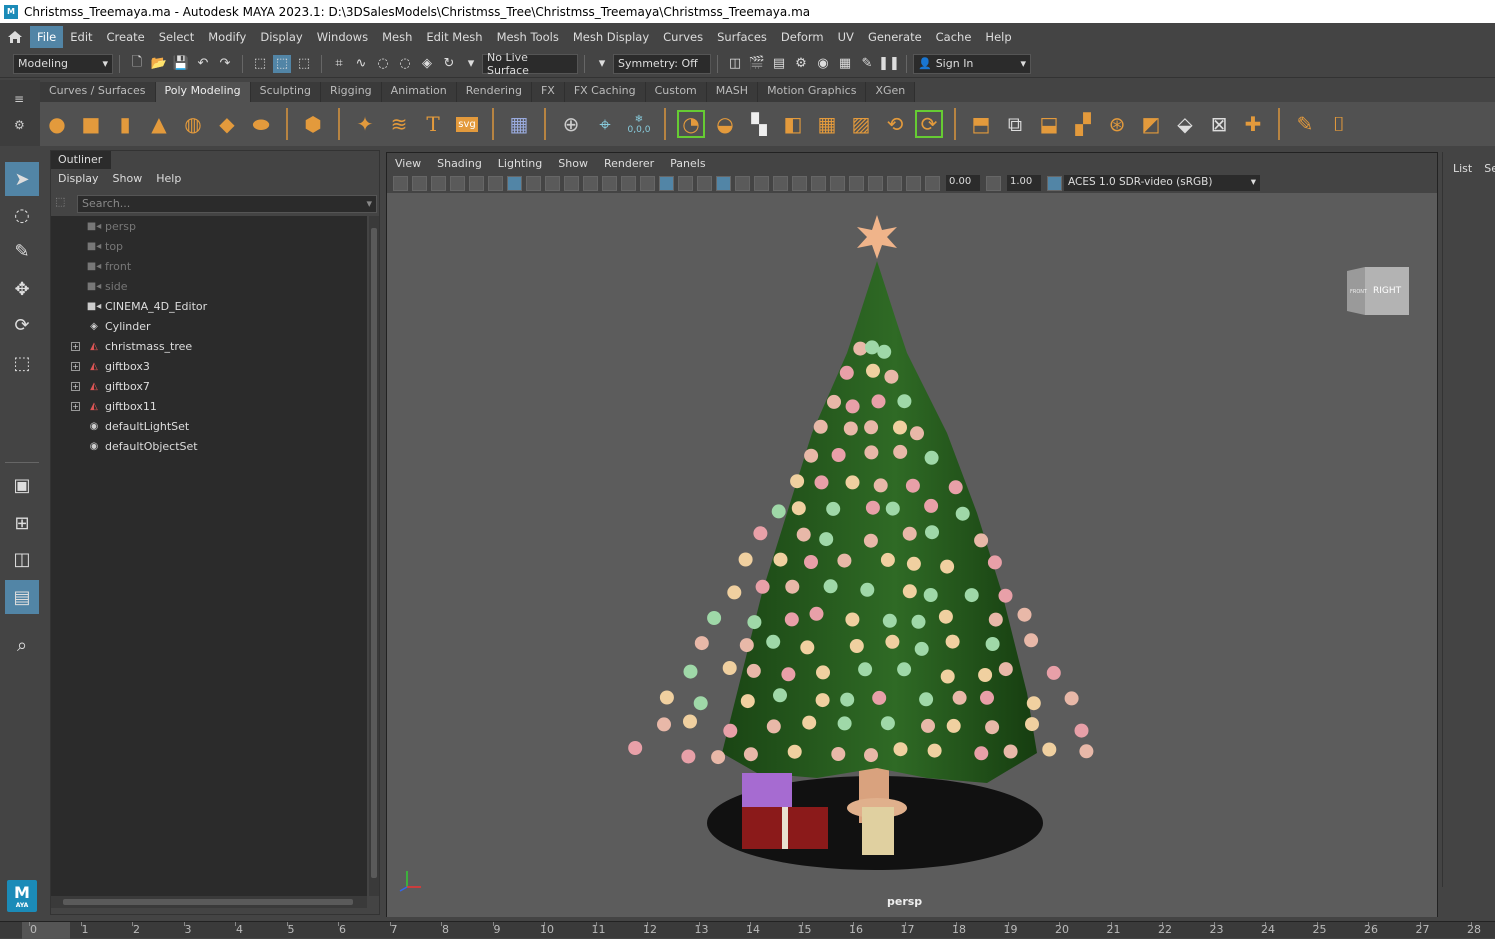 This screenshot has width=1495, height=939. What do you see at coordinates (209, 446) in the screenshot?
I see `outliner-item: ◉ defaultObjectSet` at bounding box center [209, 446].